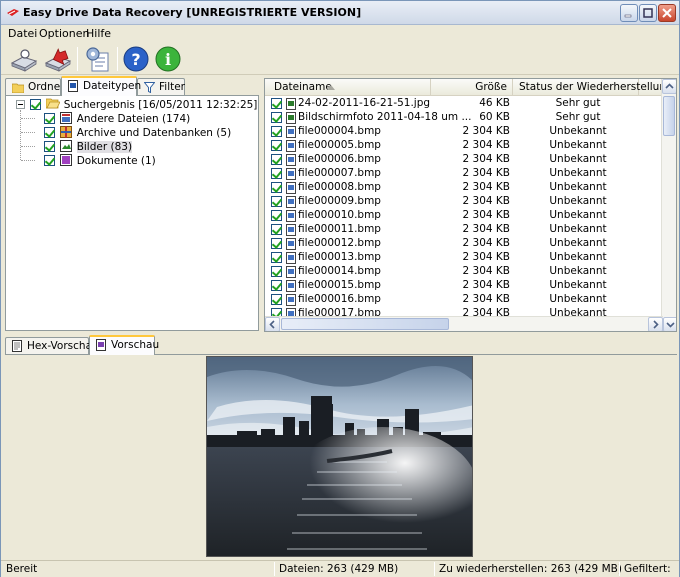 This screenshot has width=680, height=577. I want to click on table-row: file000004.bmp 2 304 KB Unbekannt, so click(464, 132).